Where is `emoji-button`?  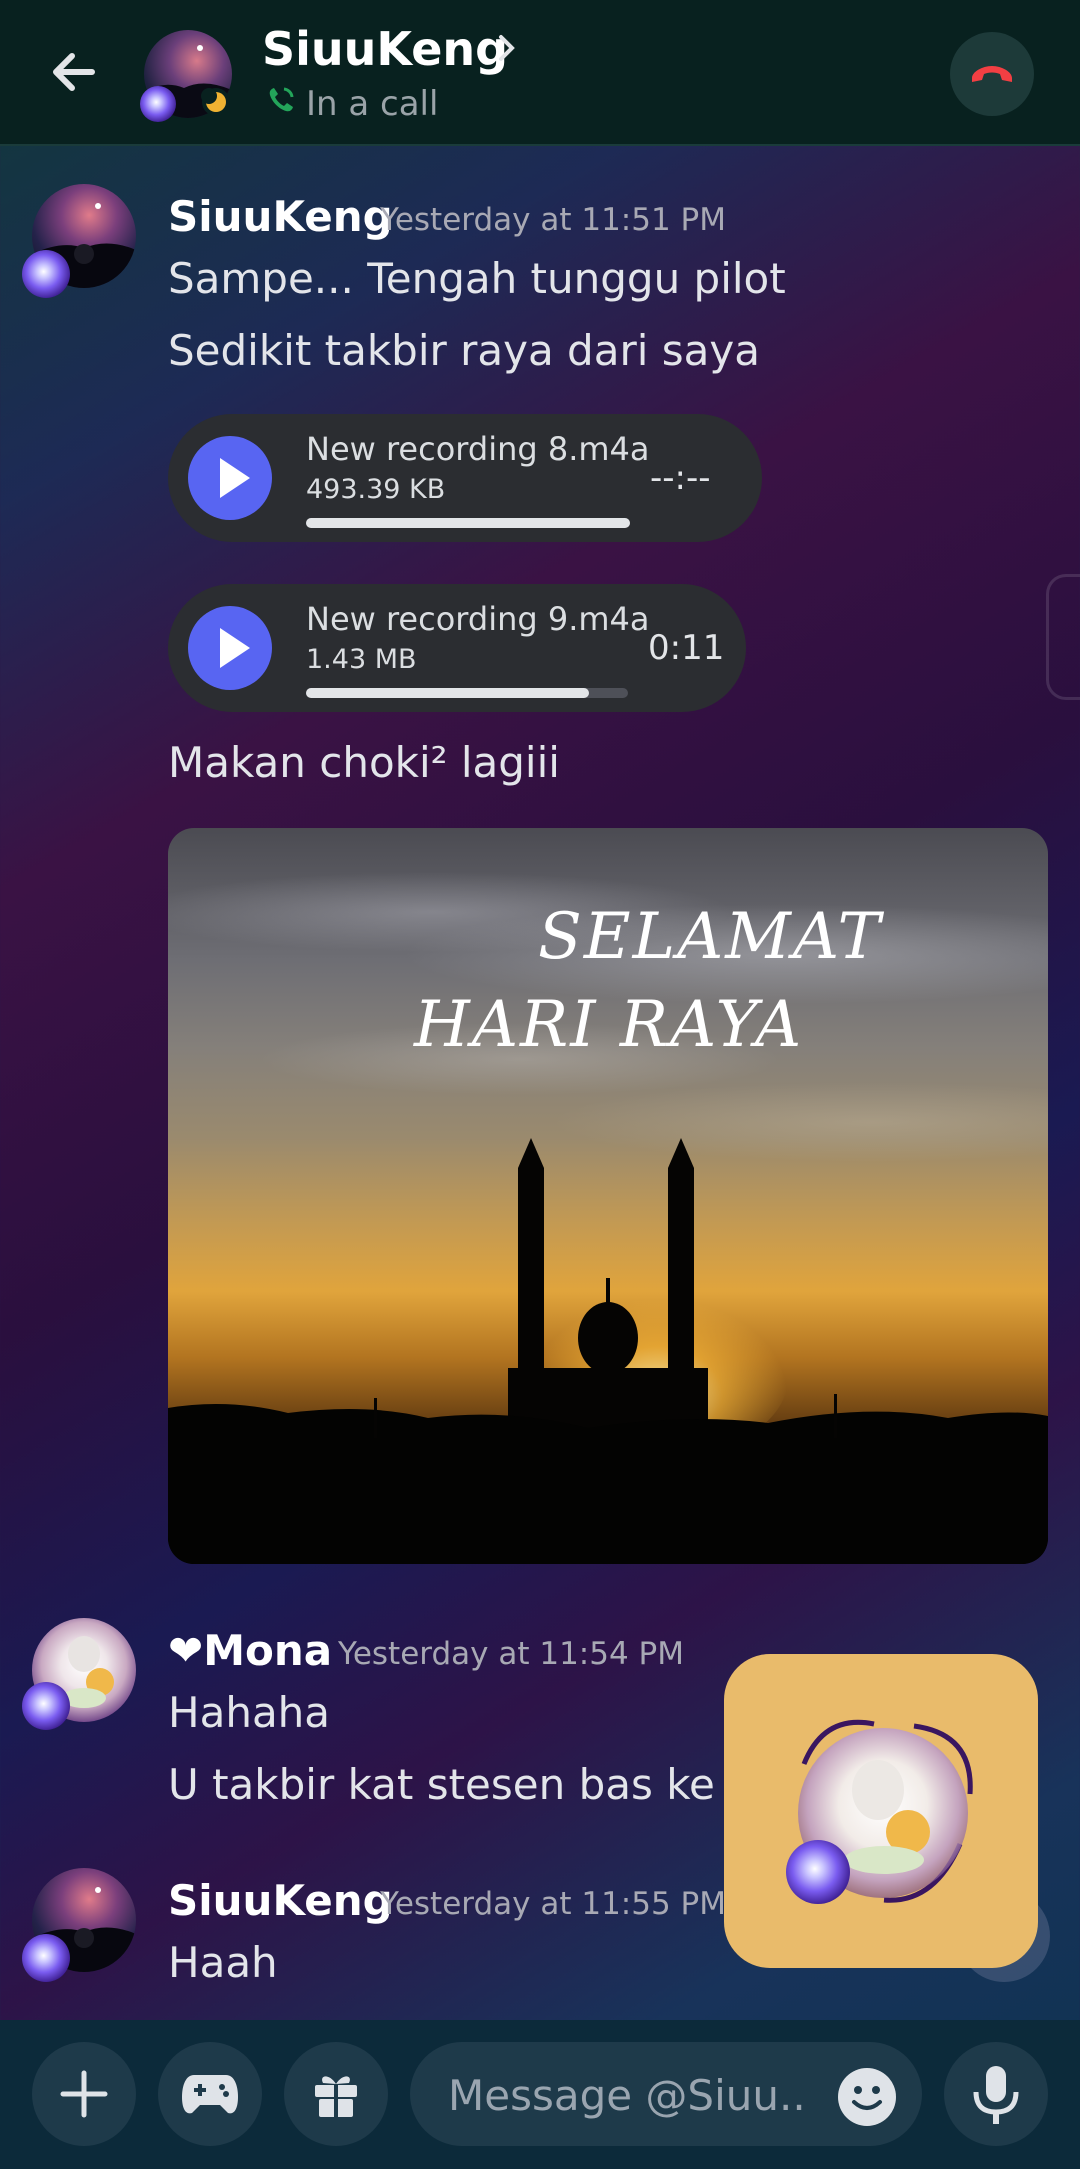 emoji-button is located at coordinates (867, 2097).